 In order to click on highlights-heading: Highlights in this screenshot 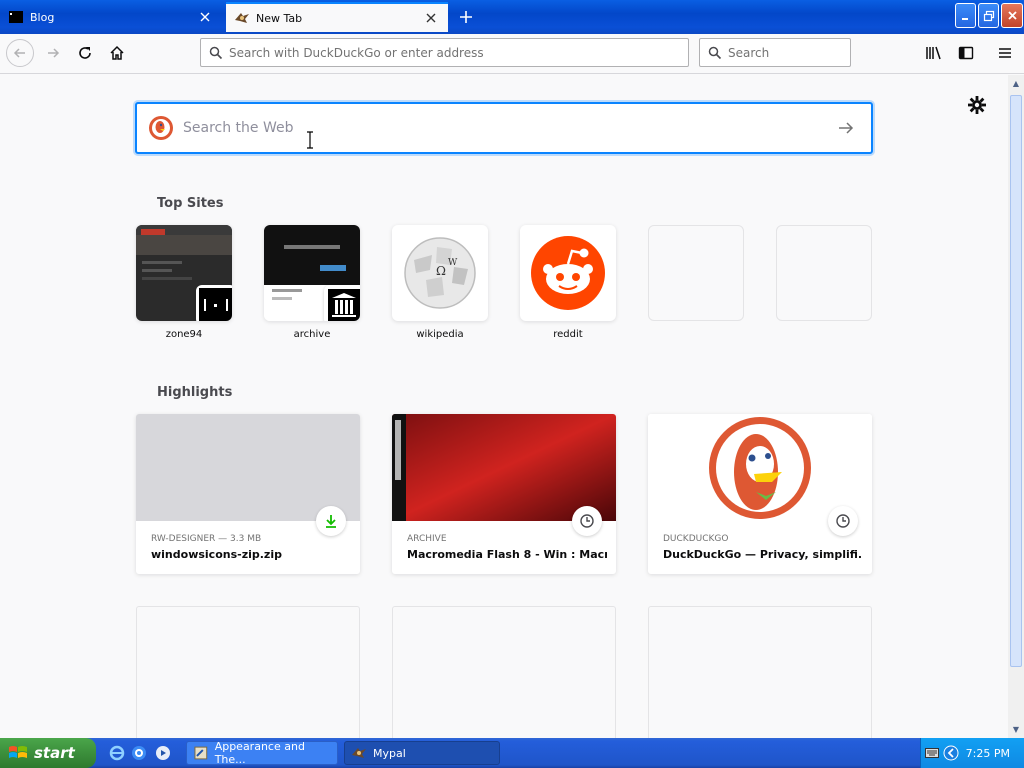, I will do `click(195, 392)`.